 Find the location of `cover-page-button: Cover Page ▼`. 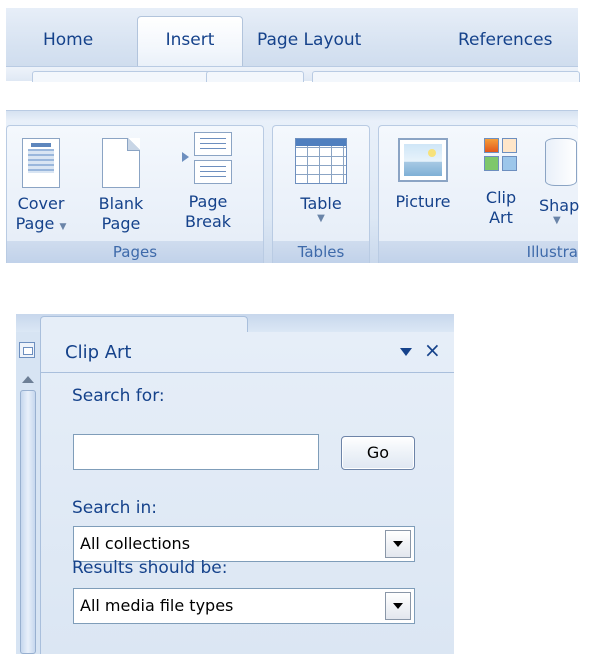

cover-page-button: Cover Page ▼ is located at coordinates (41, 187).